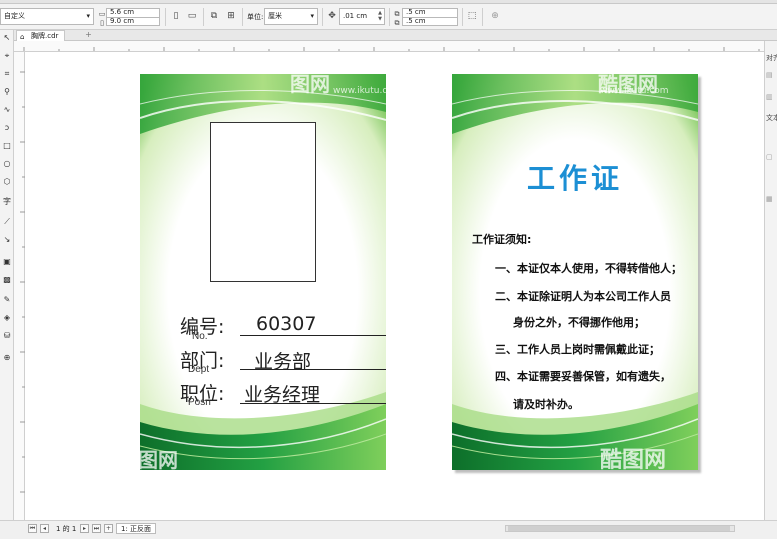  What do you see at coordinates (84, 528) in the screenshot?
I see `next-page-icon: ▸` at bounding box center [84, 528].